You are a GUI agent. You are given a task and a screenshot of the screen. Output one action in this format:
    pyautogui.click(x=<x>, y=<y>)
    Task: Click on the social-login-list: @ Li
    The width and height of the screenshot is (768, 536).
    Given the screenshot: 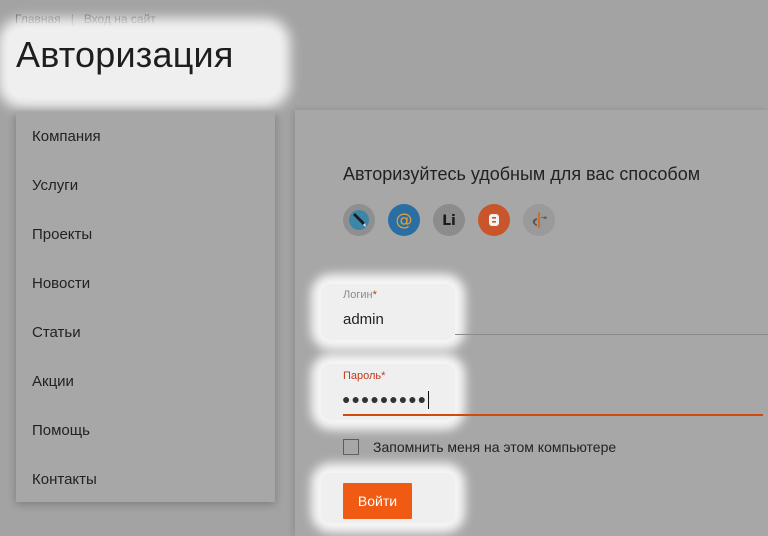 What is the action you would take?
    pyautogui.click(x=449, y=220)
    